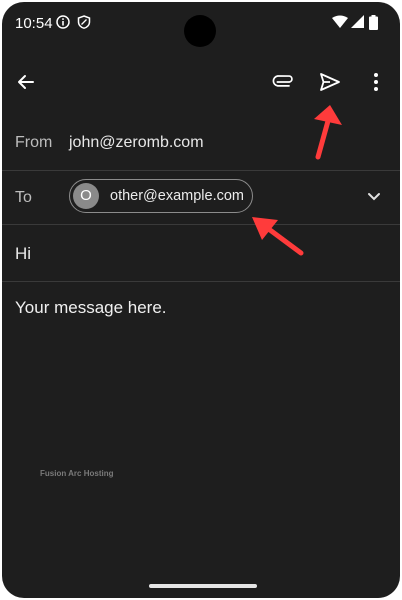 The height and width of the screenshot is (600, 402). What do you see at coordinates (34, 142) in the screenshot?
I see `from-label: From` at bounding box center [34, 142].